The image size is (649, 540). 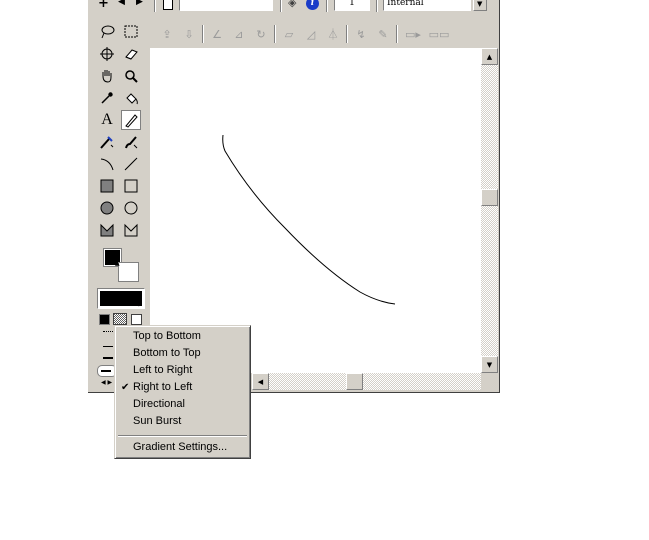 I want to click on line-style-dotted, so click(x=108, y=331).